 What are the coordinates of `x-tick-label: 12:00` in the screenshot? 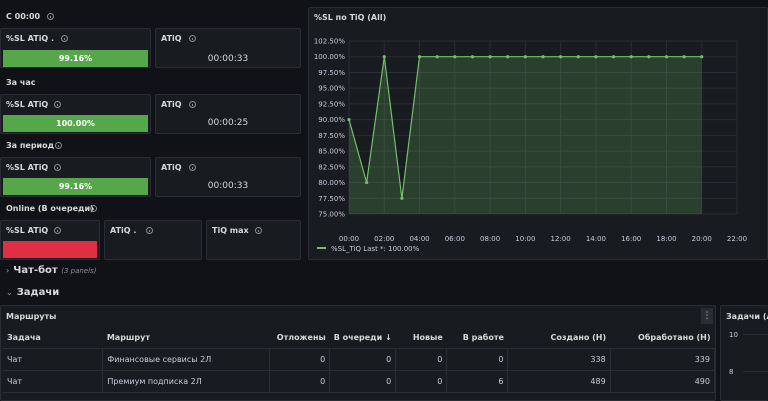 It's located at (561, 239).